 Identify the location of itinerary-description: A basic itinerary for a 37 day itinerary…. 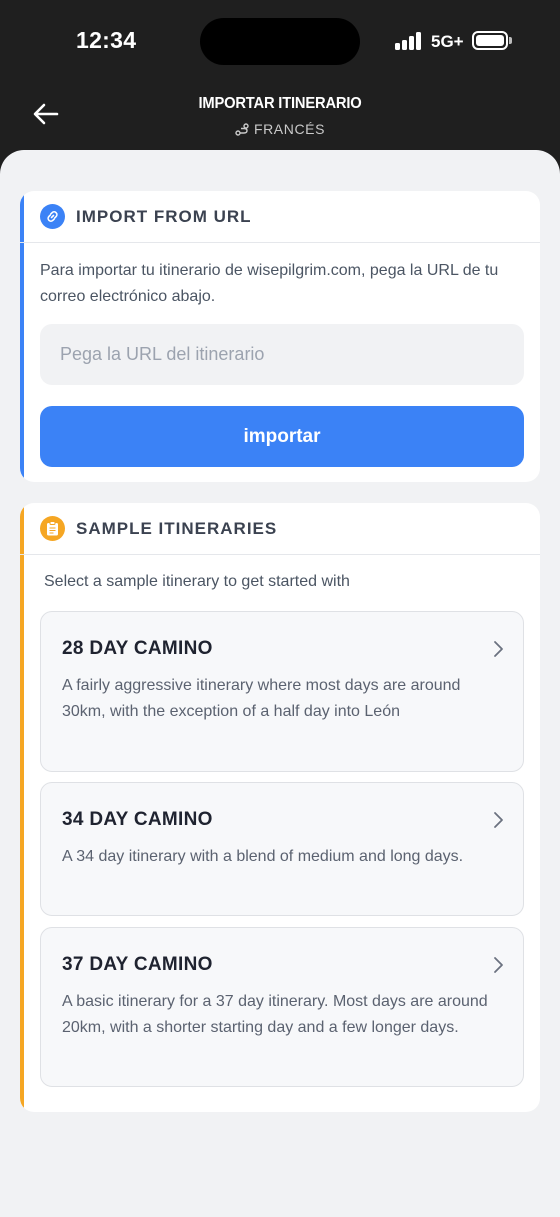
(275, 1014).